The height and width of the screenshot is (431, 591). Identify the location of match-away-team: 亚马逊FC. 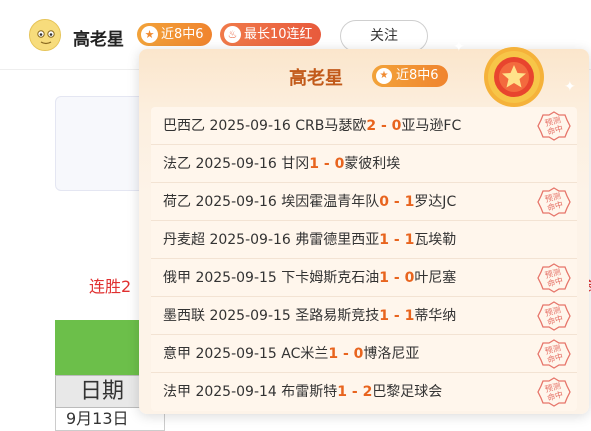
(431, 126).